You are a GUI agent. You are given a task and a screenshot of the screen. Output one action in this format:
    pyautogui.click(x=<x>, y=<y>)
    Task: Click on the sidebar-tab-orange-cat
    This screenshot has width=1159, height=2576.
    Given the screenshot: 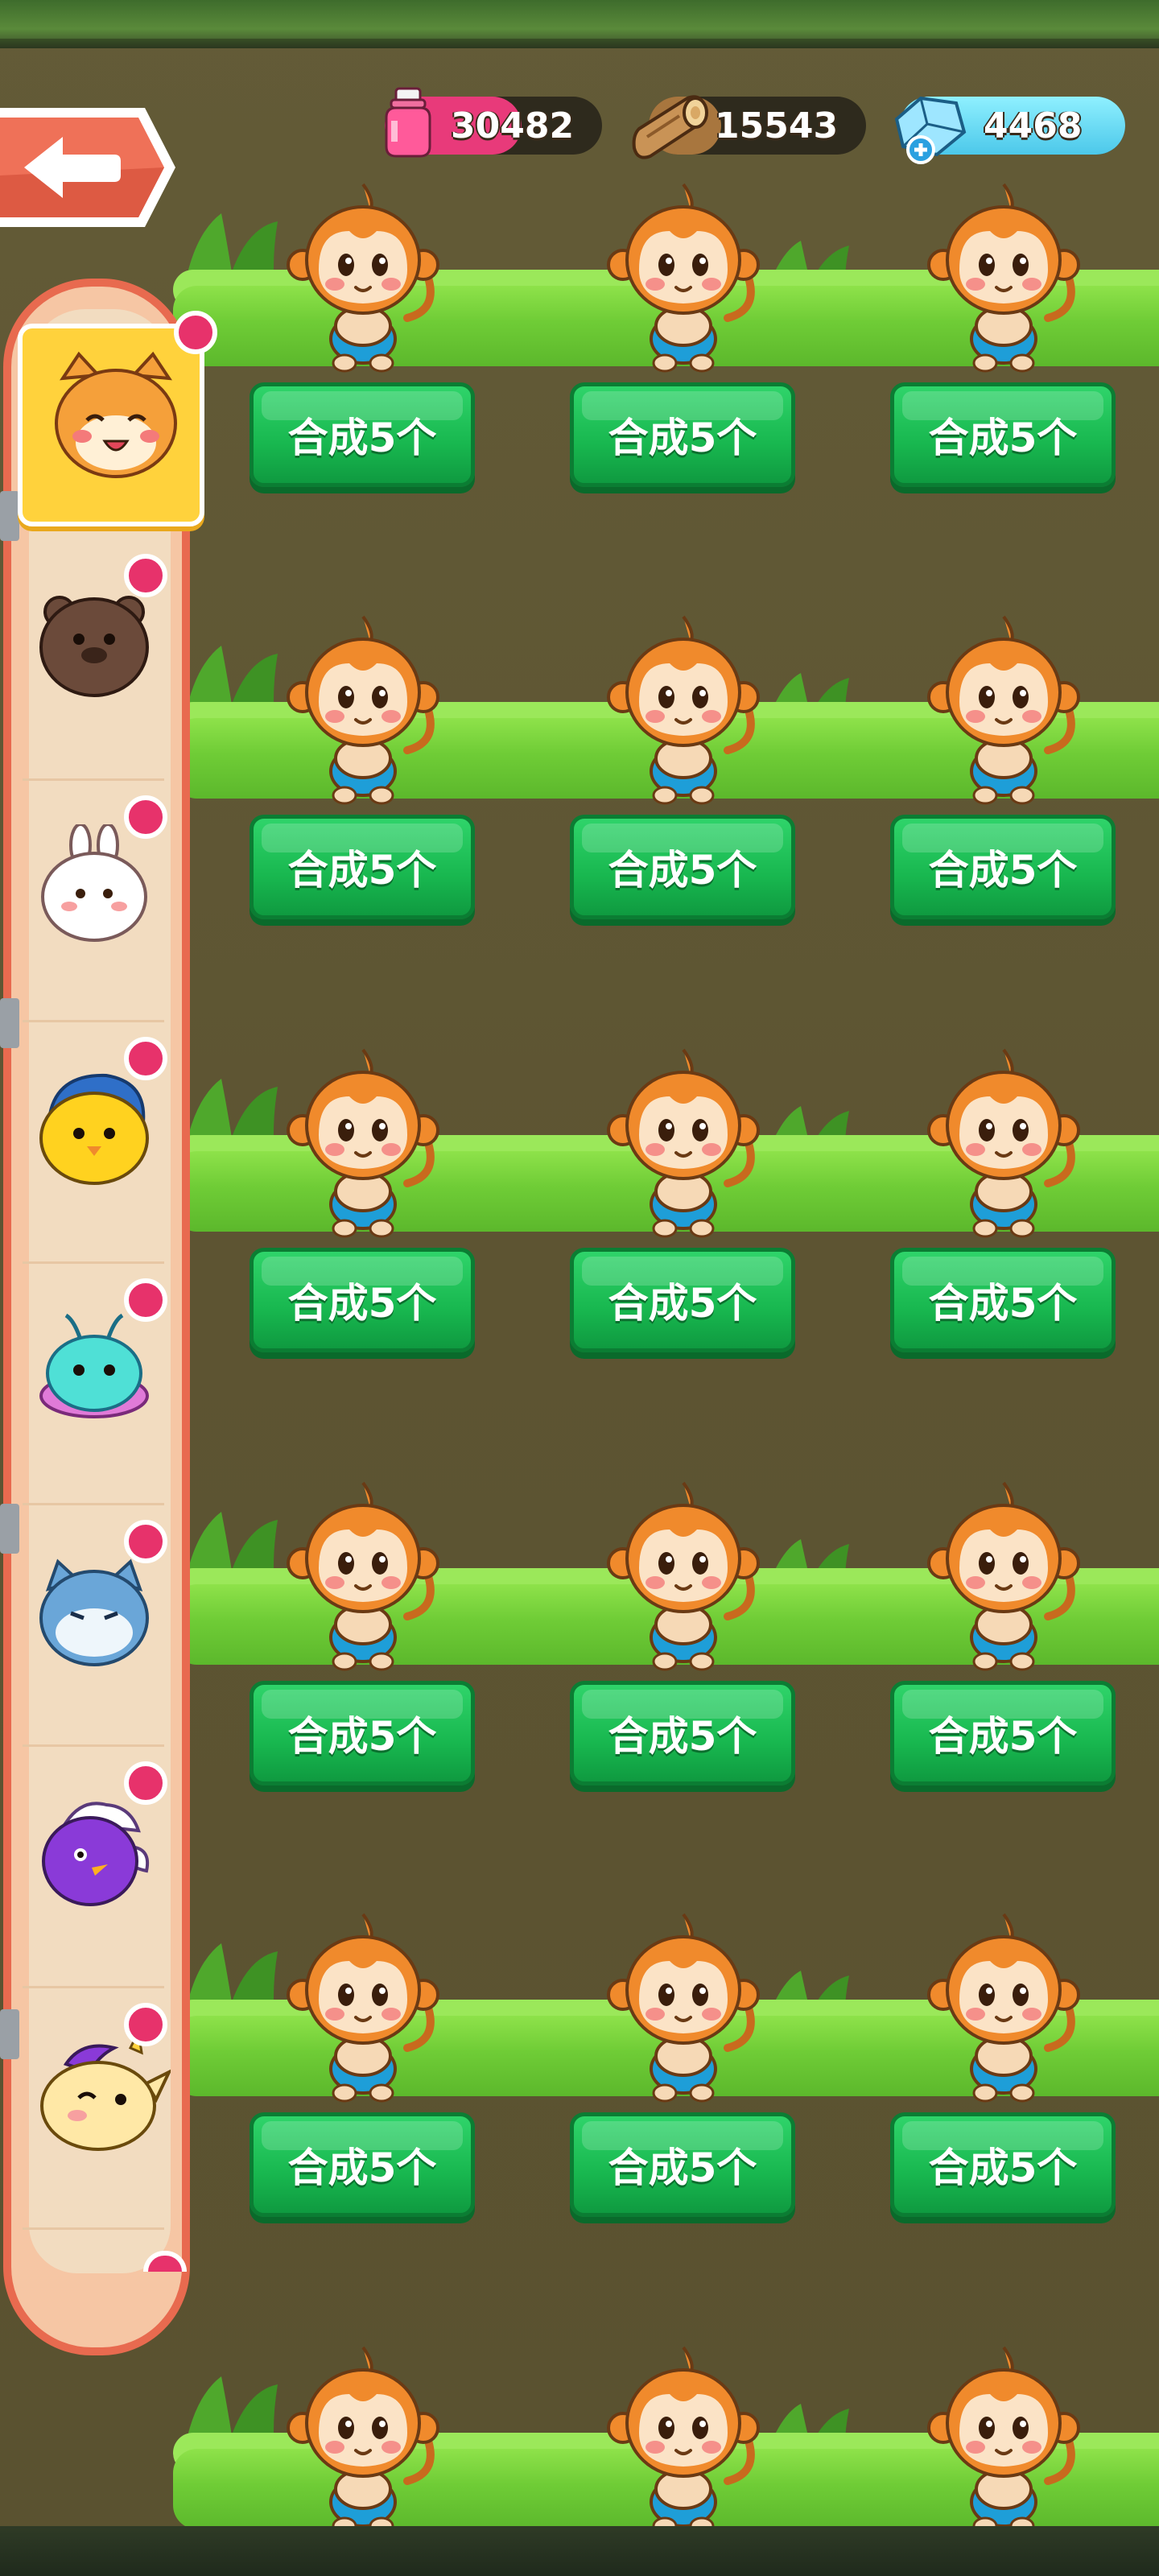 What is the action you would take?
    pyautogui.click(x=117, y=418)
    